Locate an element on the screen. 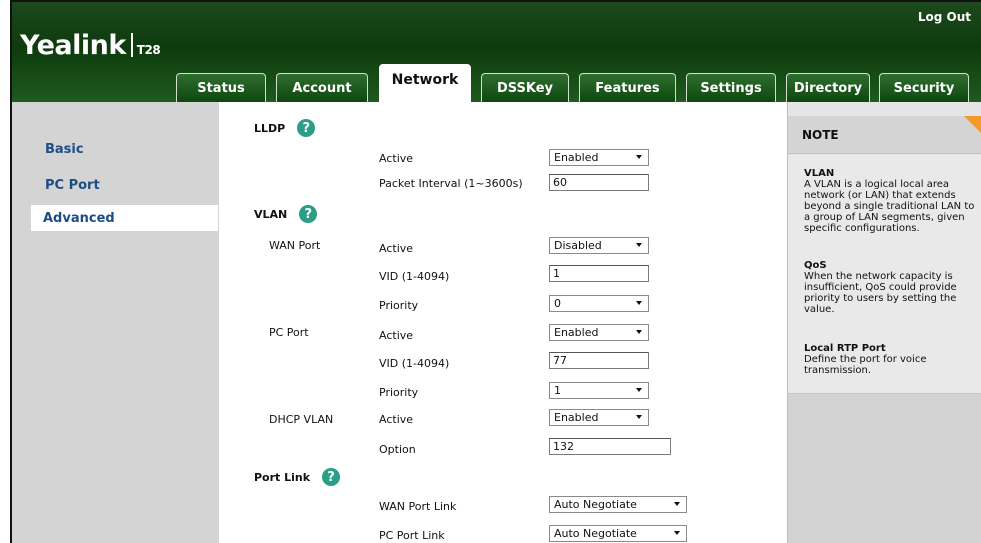 The width and height of the screenshot is (981, 543). lldp-section-header: LLDP ? is located at coordinates (285, 128).